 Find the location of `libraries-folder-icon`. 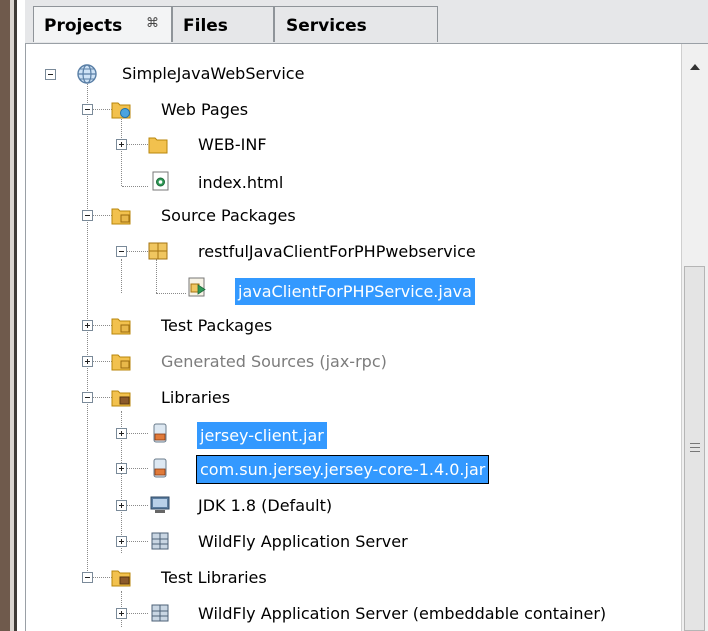

libraries-folder-icon is located at coordinates (121, 398).